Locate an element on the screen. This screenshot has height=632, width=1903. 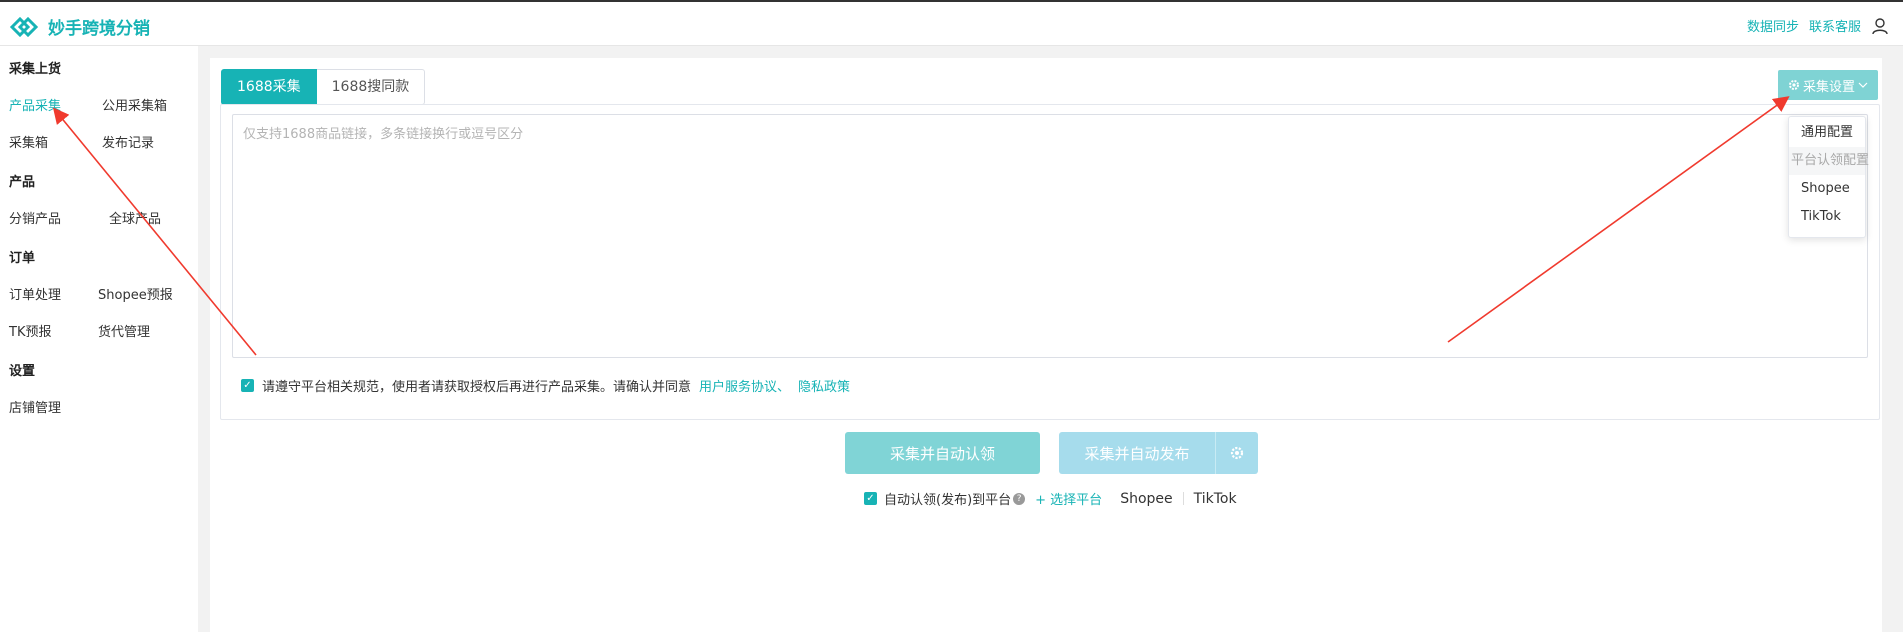
sidebar-item-shopee-forecast: Shopee预报 is located at coordinates (135, 293).